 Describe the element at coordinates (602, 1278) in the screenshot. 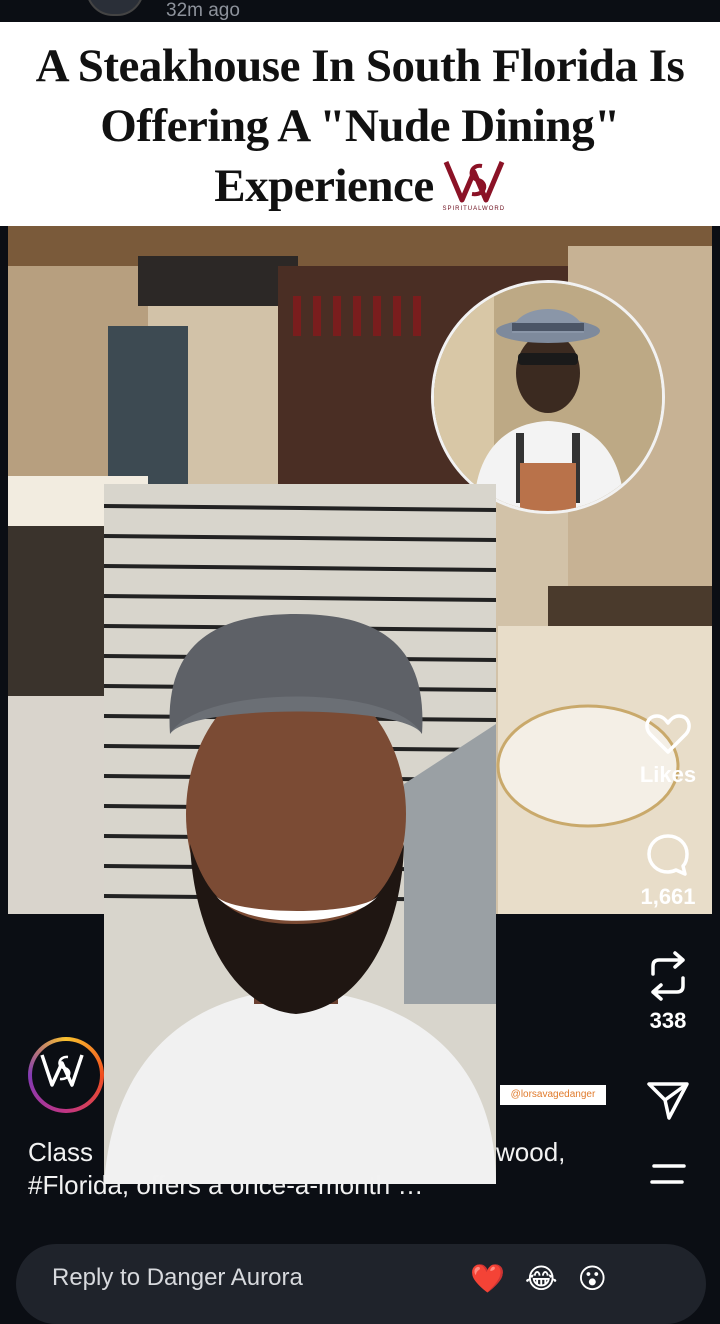

I see `wow-emoji-button: 😮` at that location.